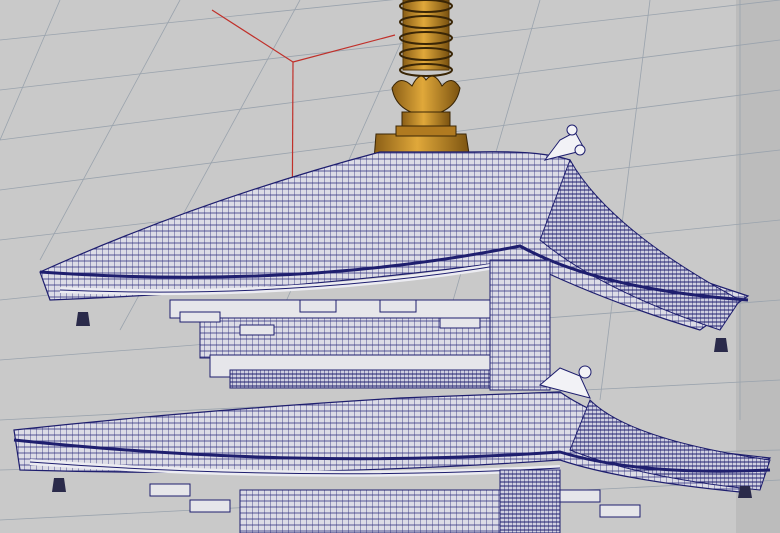  What do you see at coordinates (395, 501) in the screenshot?
I see `lower-bracket-tier` at bounding box center [395, 501].